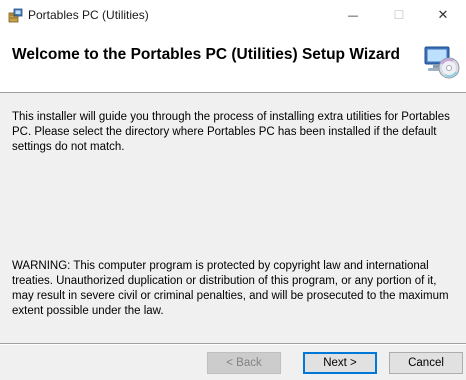  I want to click on cancel-button: Cancel, so click(426, 363).